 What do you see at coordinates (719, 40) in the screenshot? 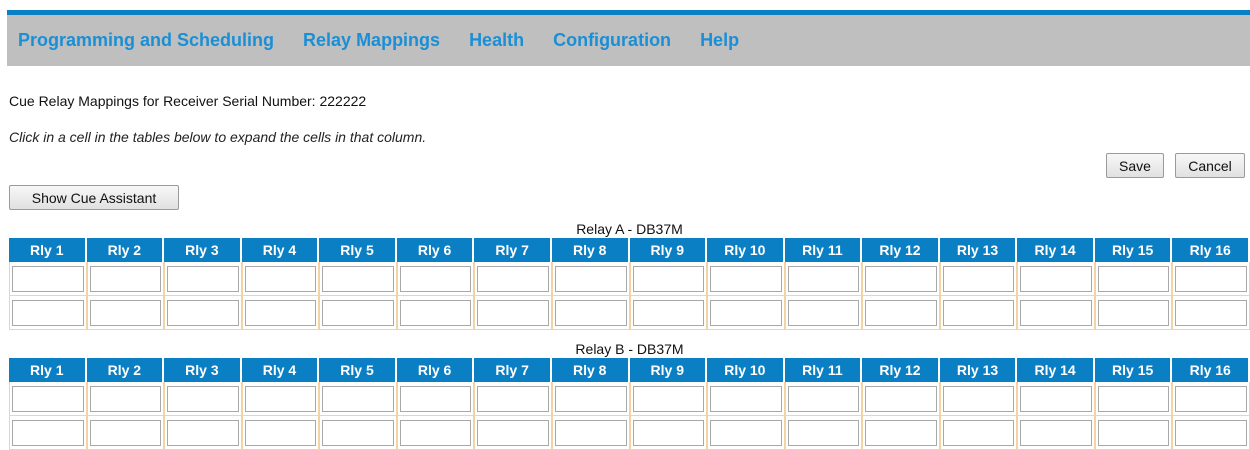
I see `nav-help: Help` at bounding box center [719, 40].